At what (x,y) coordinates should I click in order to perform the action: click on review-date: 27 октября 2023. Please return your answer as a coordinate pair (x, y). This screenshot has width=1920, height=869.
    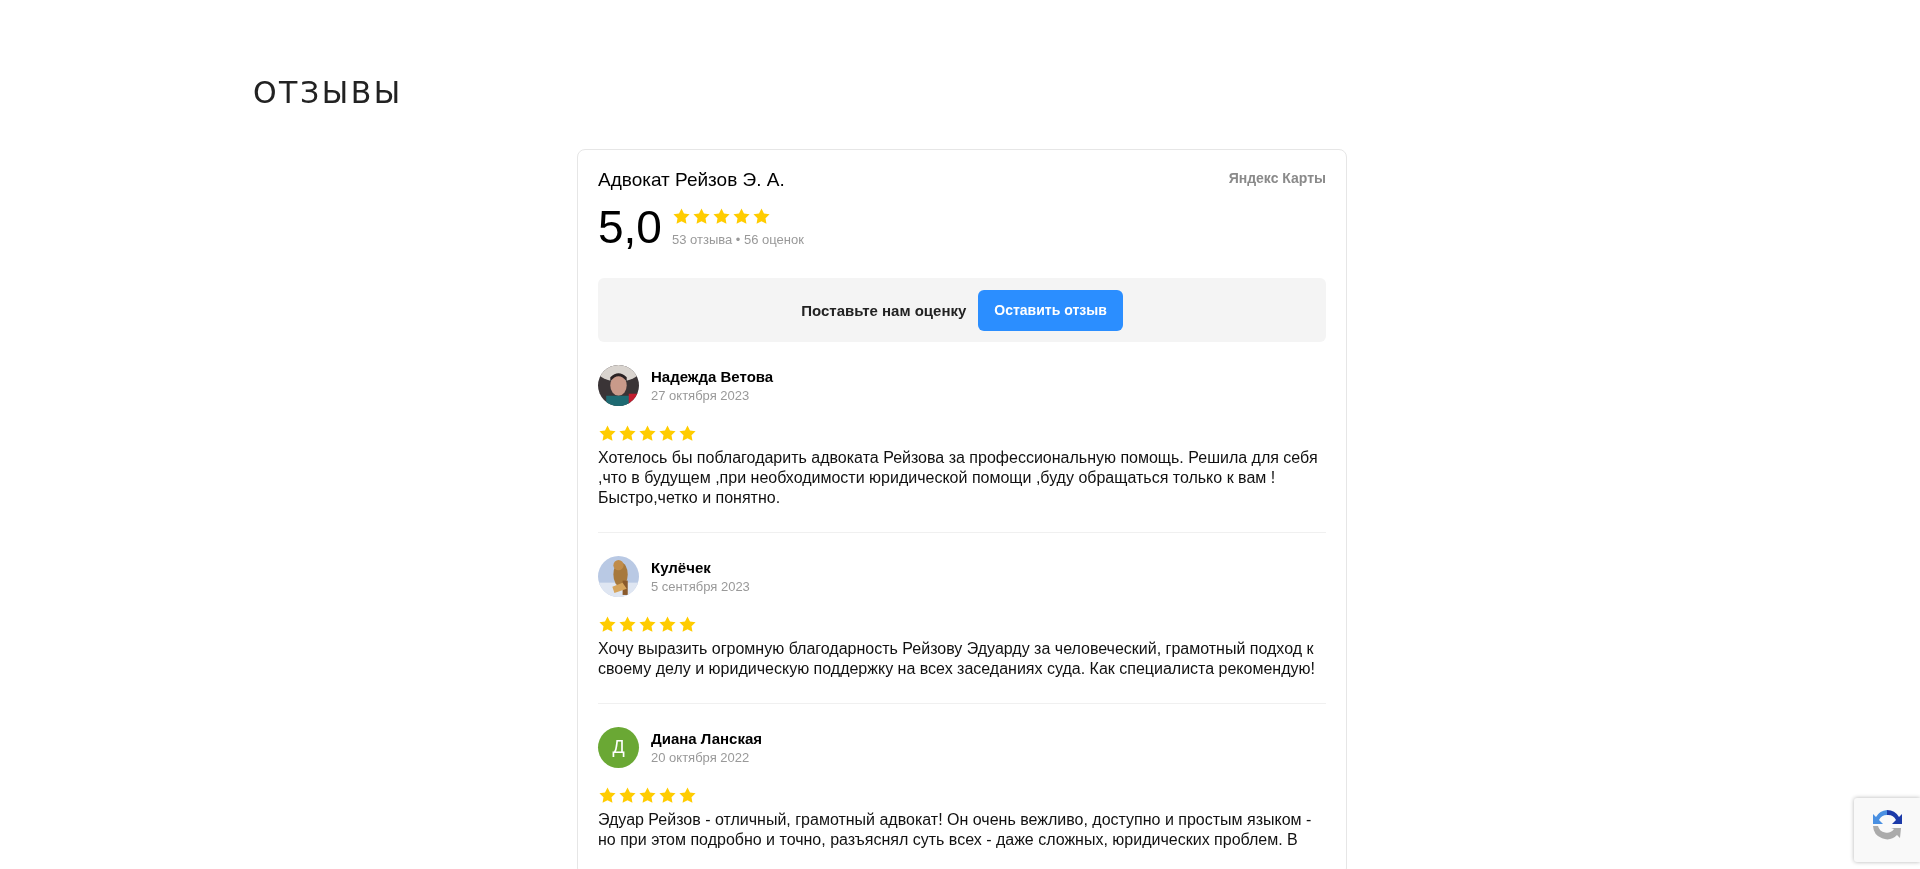
    Looking at the image, I should click on (700, 395).